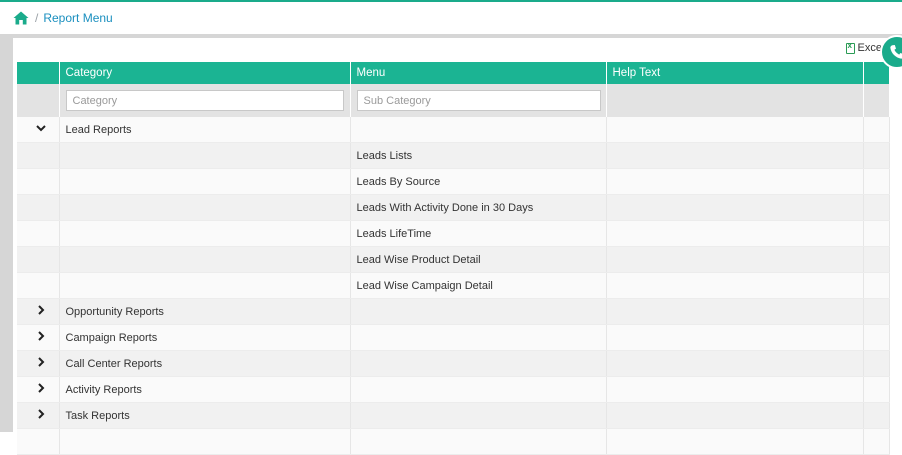 This screenshot has width=902, height=455. I want to click on header-toggle, so click(38, 73).